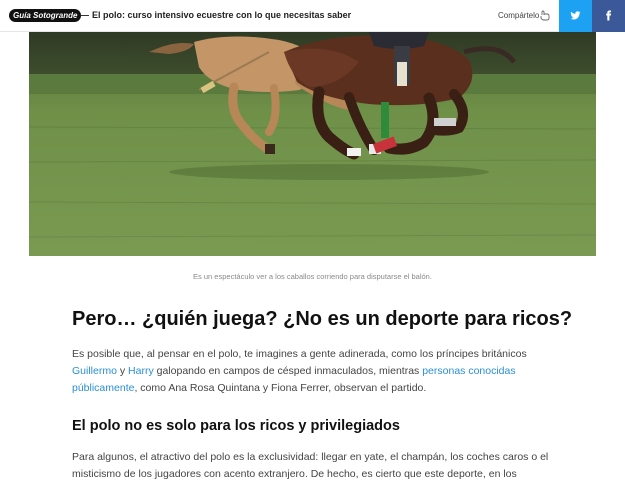 This screenshot has width=625, height=483. Describe the element at coordinates (141, 371) in the screenshot. I see `link-harry: Harry` at that location.